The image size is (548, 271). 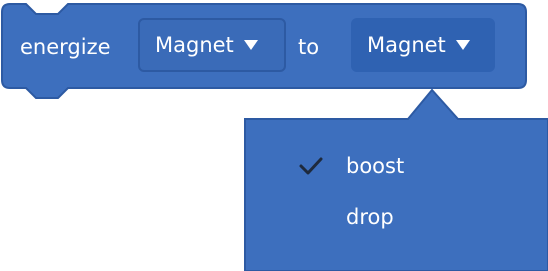 What do you see at coordinates (194, 45) in the screenshot?
I see `first-target-value: Magnet` at bounding box center [194, 45].